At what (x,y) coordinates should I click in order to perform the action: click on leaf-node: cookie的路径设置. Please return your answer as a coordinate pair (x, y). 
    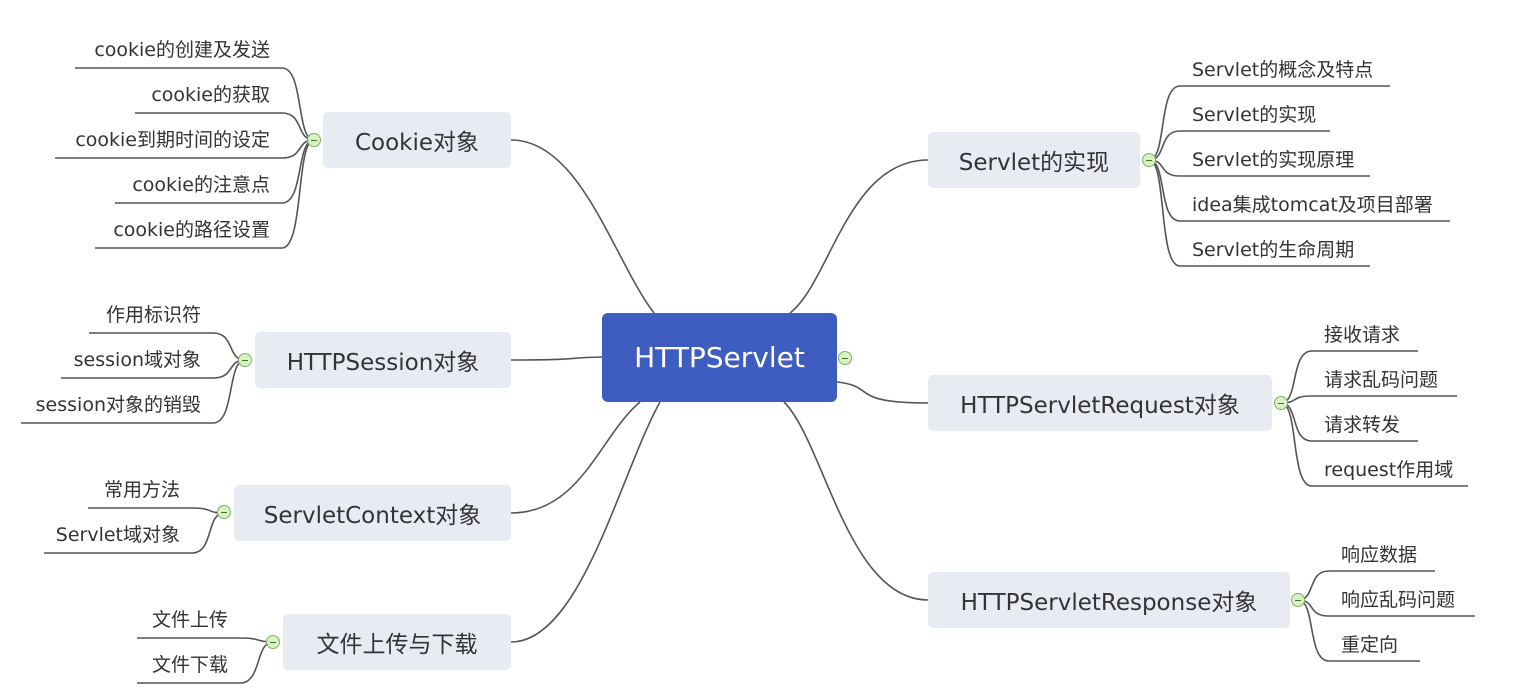
    Looking at the image, I should click on (191, 230).